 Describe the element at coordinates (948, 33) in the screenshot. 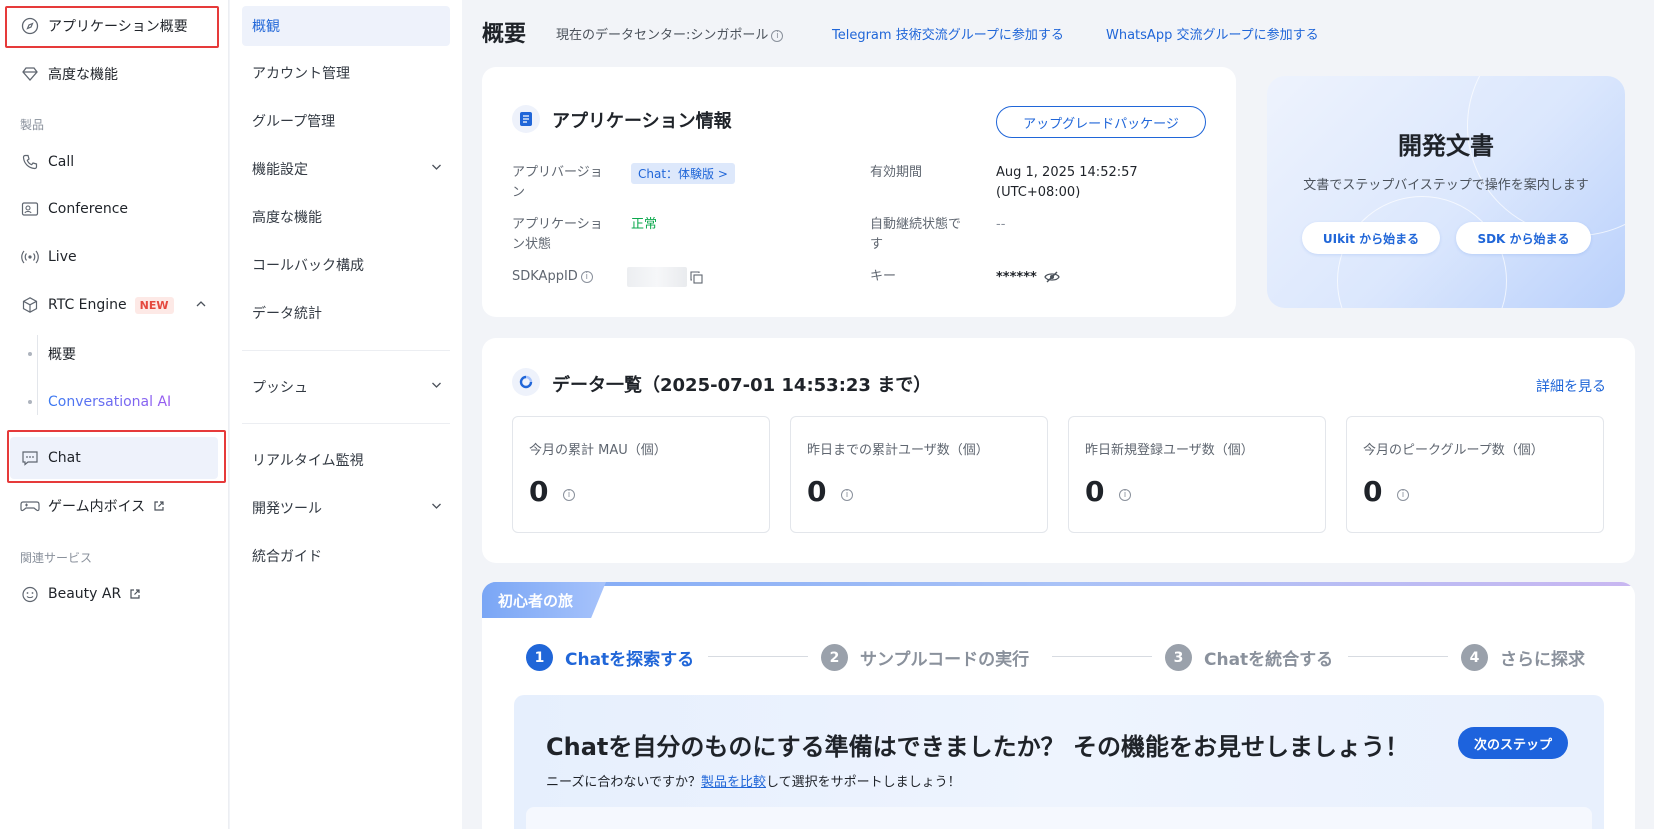

I see `telegram-link: Telegram 技術交流グループに参加する` at that location.